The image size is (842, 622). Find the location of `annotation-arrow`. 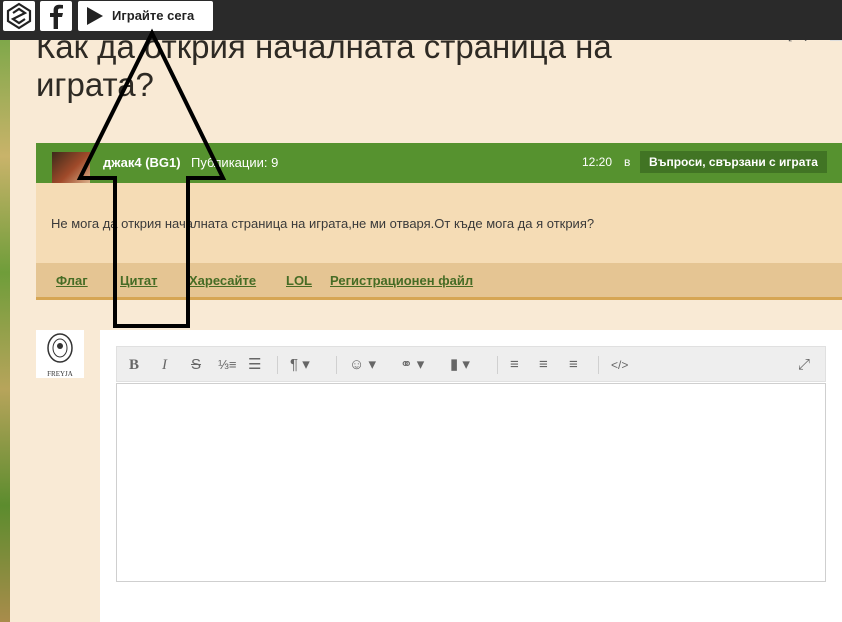

annotation-arrow is located at coordinates (151, 178).